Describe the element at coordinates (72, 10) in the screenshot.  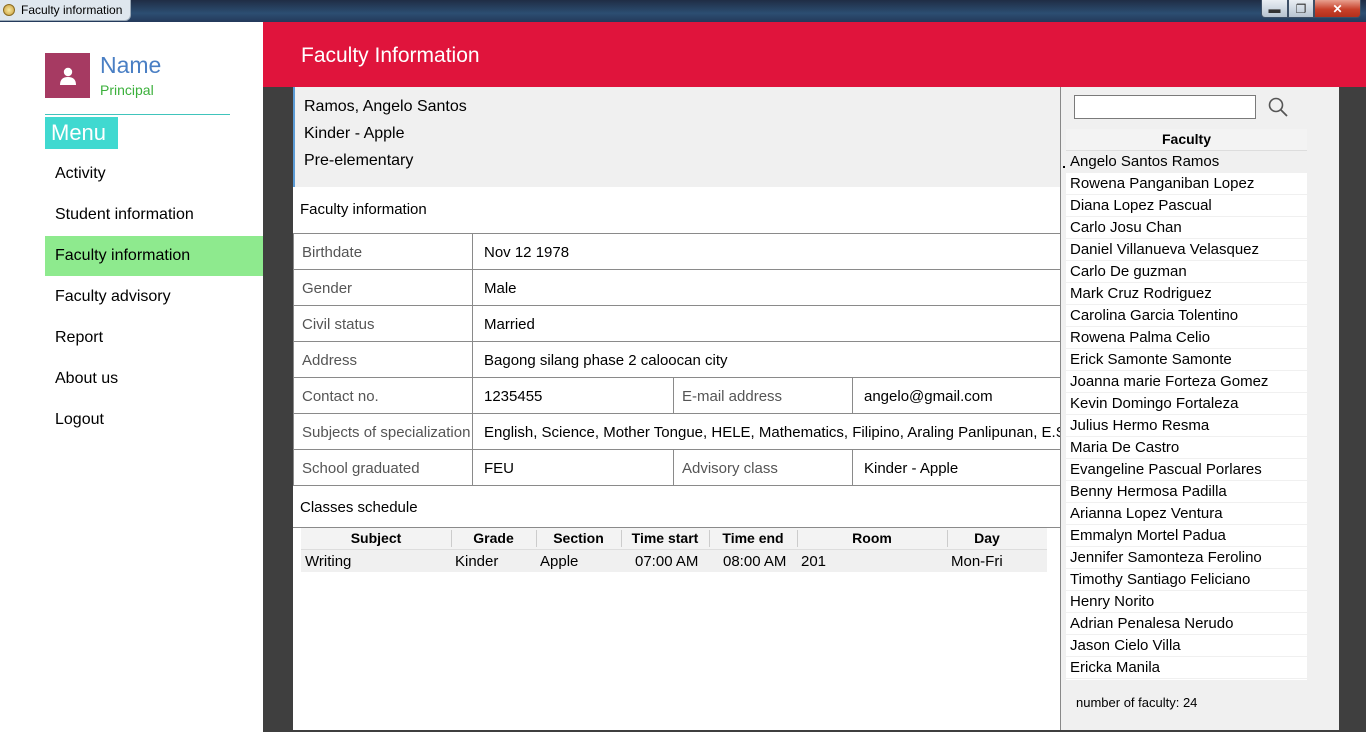
I see `window-title: Faculty information` at that location.